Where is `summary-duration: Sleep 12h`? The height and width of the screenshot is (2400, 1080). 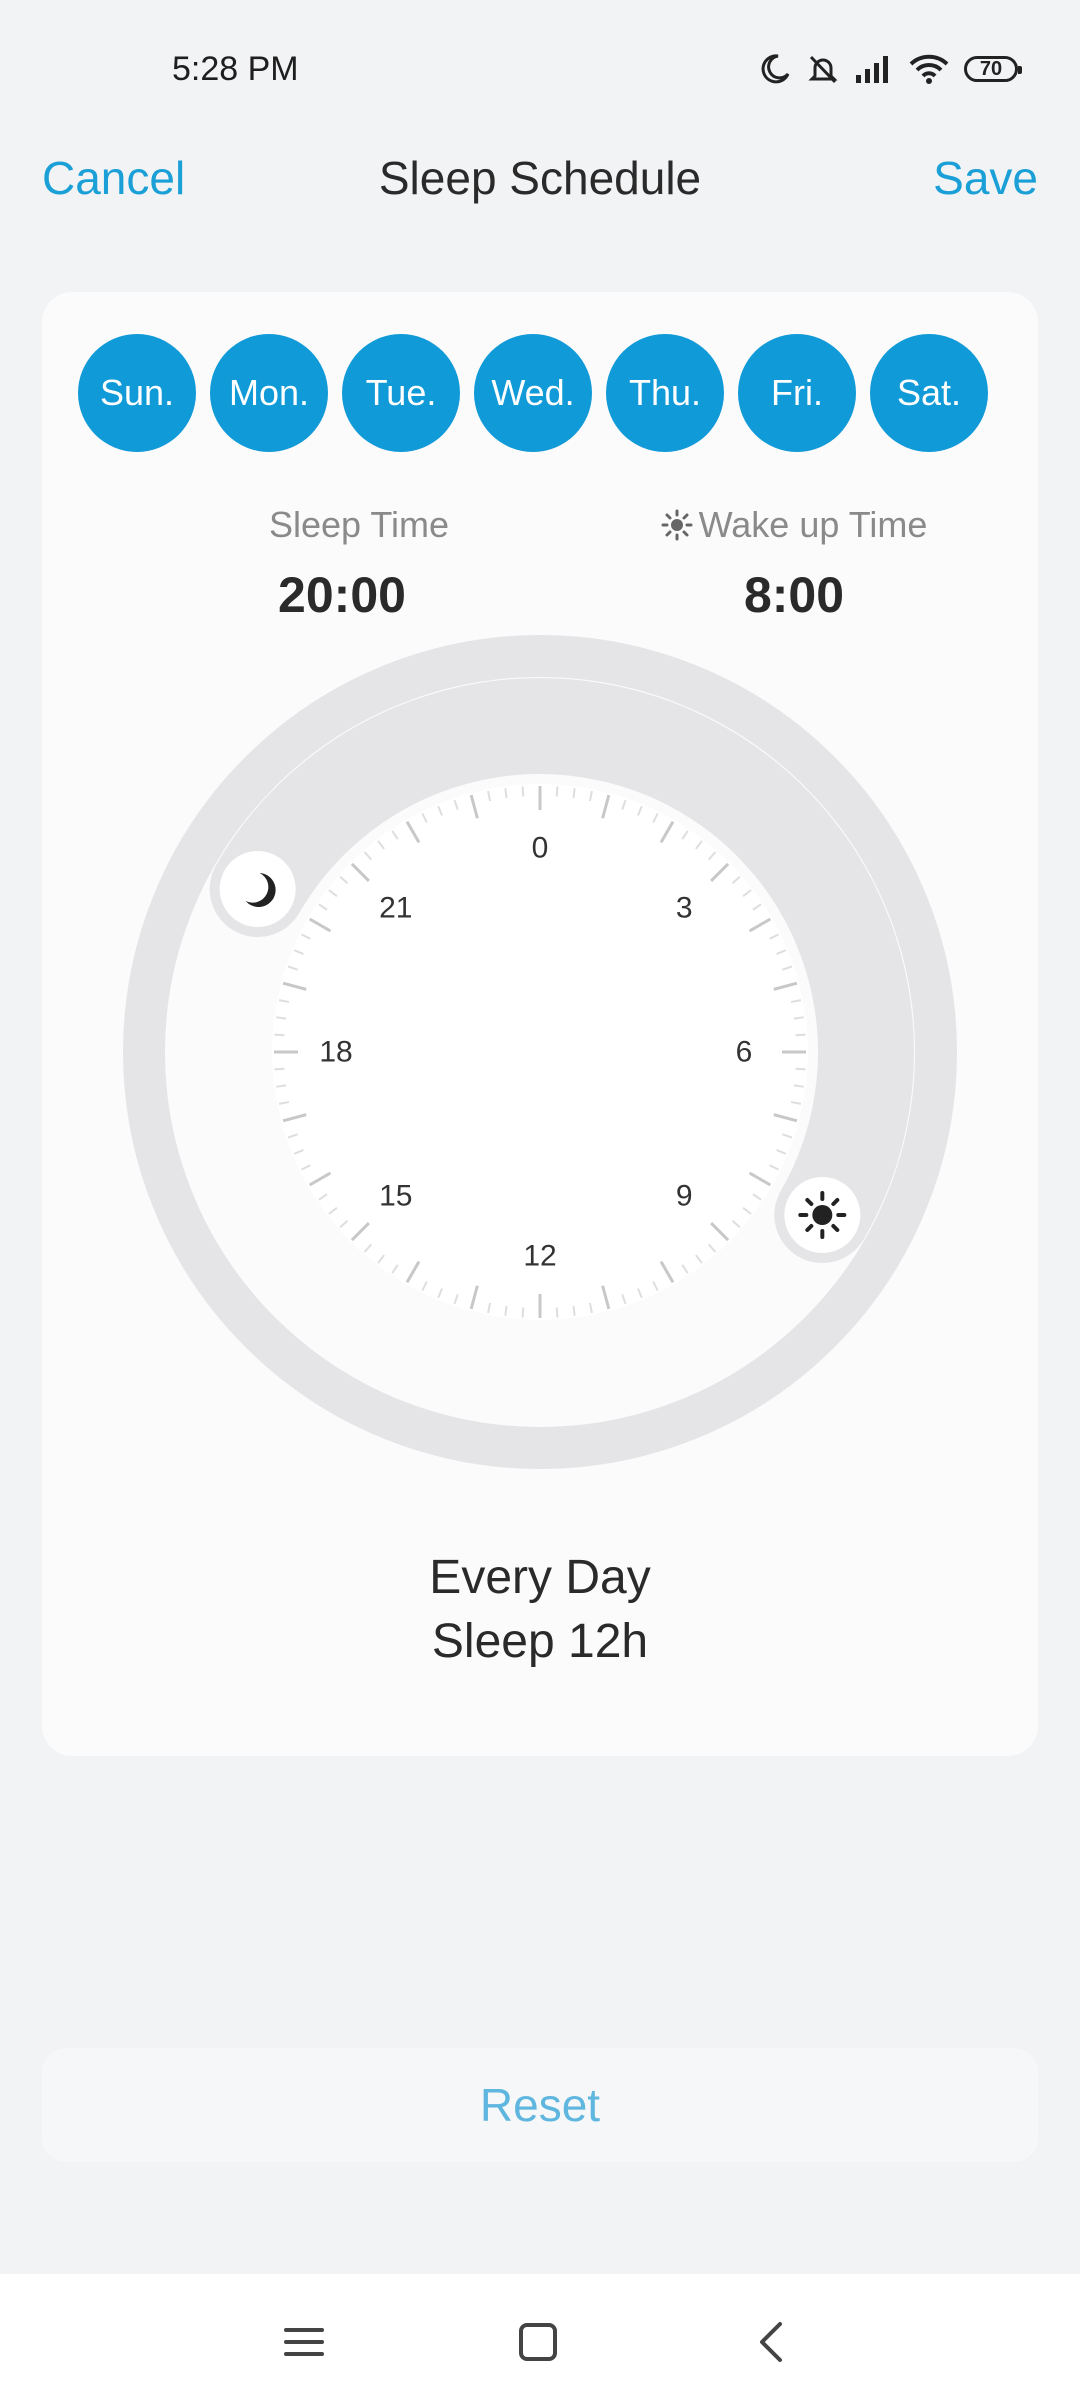
summary-duration: Sleep 12h is located at coordinates (540, 1641).